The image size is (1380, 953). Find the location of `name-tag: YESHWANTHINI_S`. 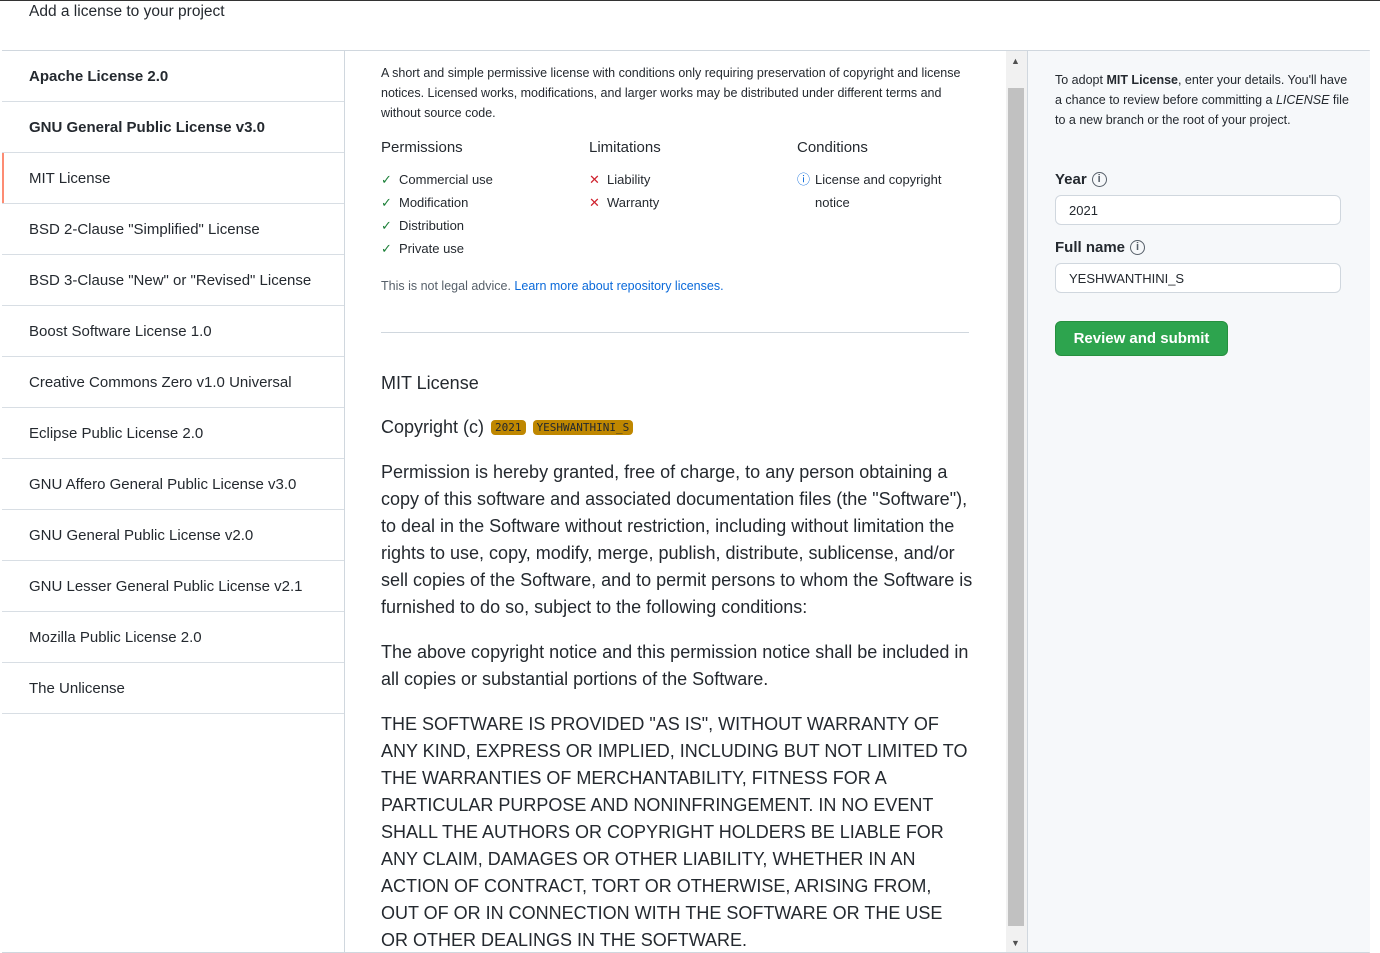

name-tag: YESHWANTHINI_S is located at coordinates (583, 427).